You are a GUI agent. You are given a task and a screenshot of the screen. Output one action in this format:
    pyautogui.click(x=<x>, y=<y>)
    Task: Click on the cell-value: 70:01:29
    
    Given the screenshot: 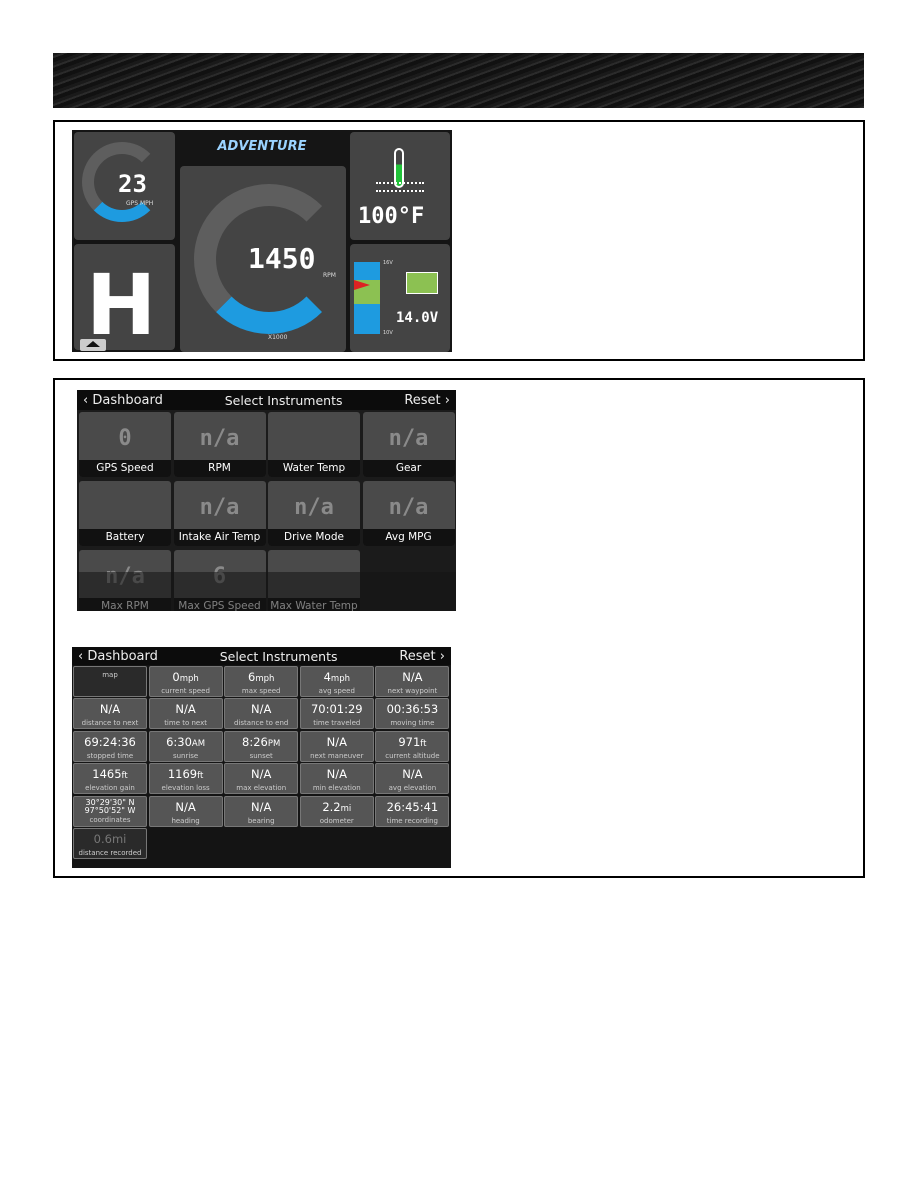 What is the action you would take?
    pyautogui.click(x=337, y=710)
    